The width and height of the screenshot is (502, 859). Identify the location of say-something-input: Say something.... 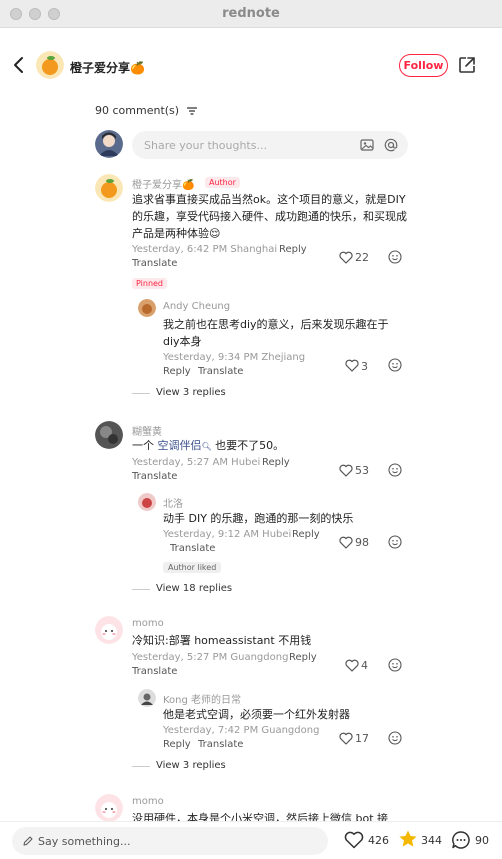
(170, 841).